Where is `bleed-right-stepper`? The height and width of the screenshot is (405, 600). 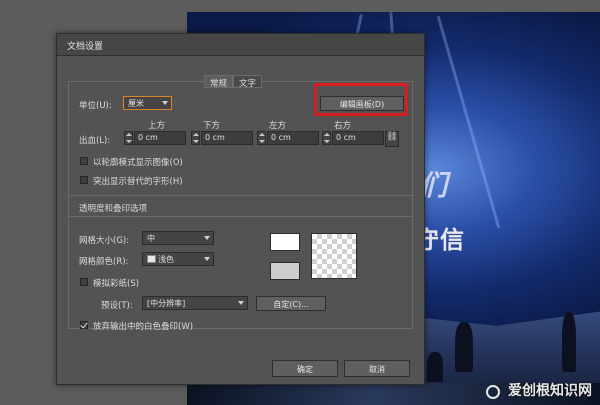
bleed-right-stepper is located at coordinates (326, 138).